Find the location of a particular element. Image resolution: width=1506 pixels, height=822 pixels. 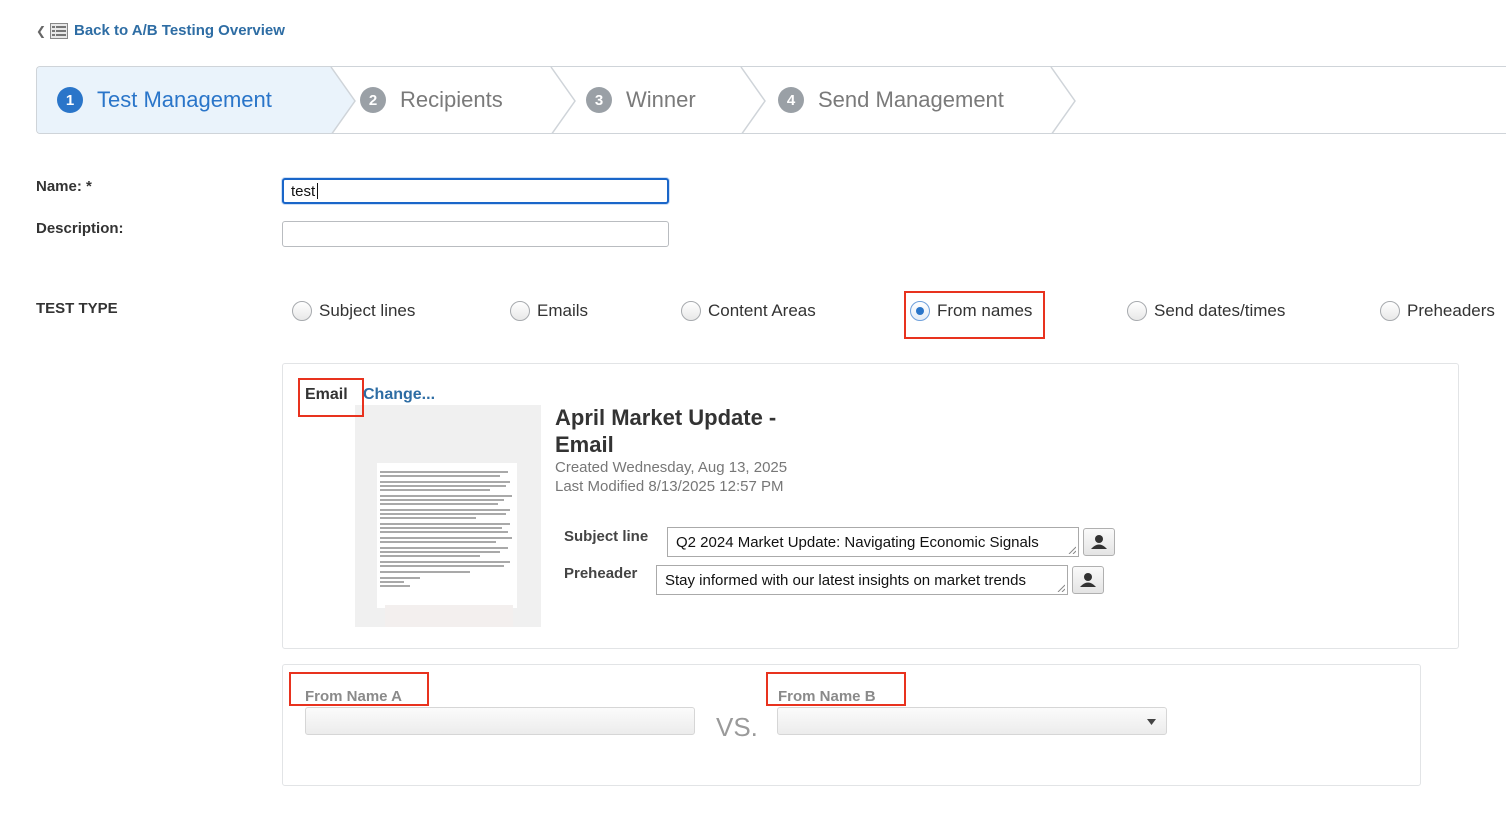

text-caret is located at coordinates (318, 191).